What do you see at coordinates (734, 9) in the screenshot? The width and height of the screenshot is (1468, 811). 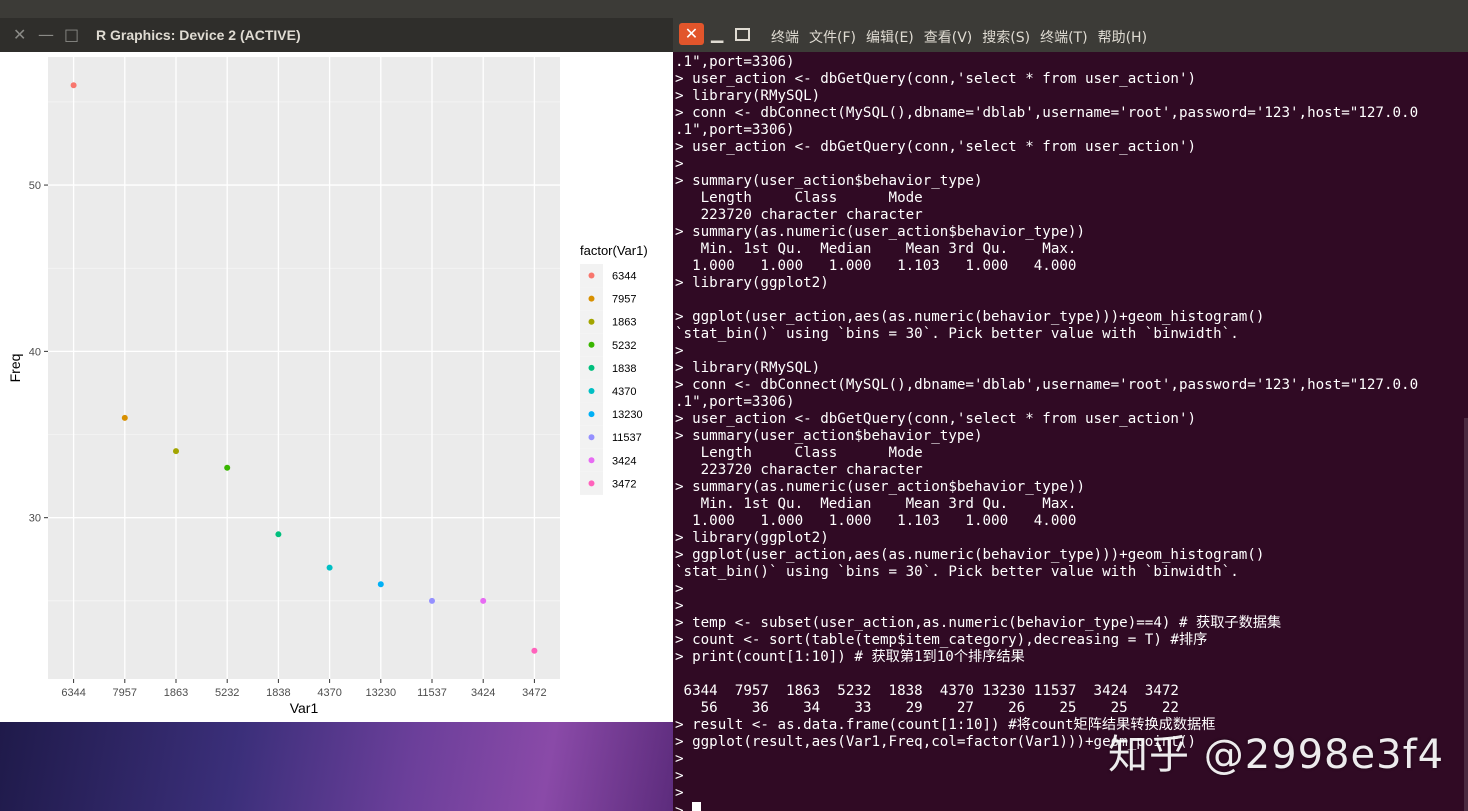 I see `top-panel-strip` at bounding box center [734, 9].